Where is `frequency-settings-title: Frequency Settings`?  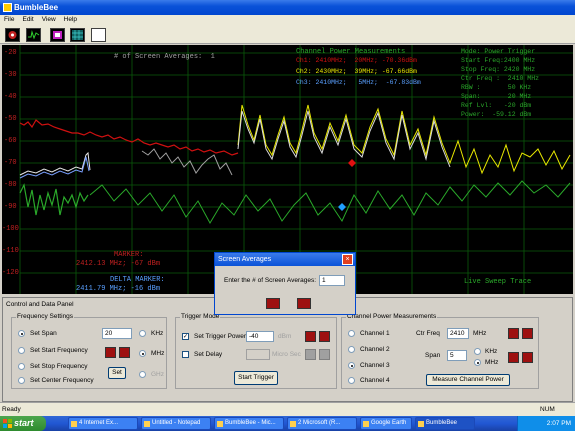 frequency-settings-title: Frequency Settings is located at coordinates (45, 316).